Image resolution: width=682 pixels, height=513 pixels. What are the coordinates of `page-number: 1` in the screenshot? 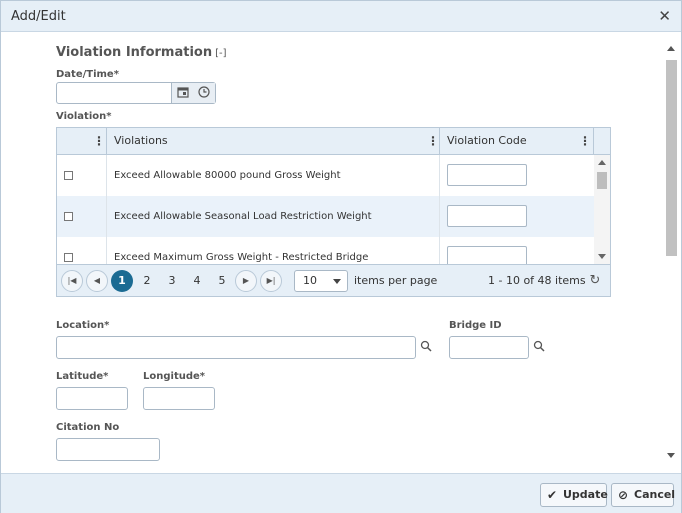 It's located at (122, 281).